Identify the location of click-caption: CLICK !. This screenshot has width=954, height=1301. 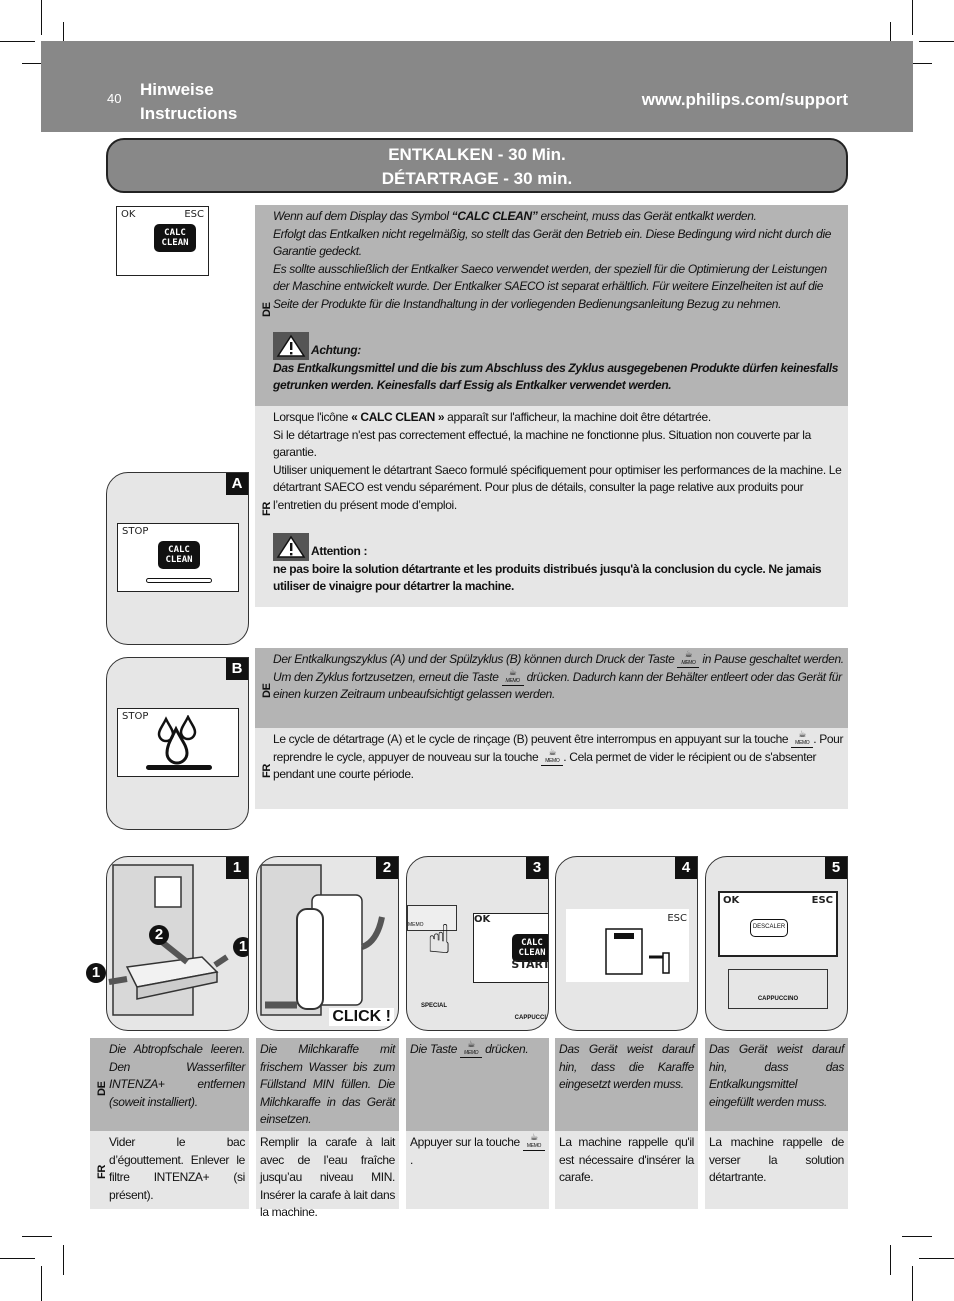
(361, 1017).